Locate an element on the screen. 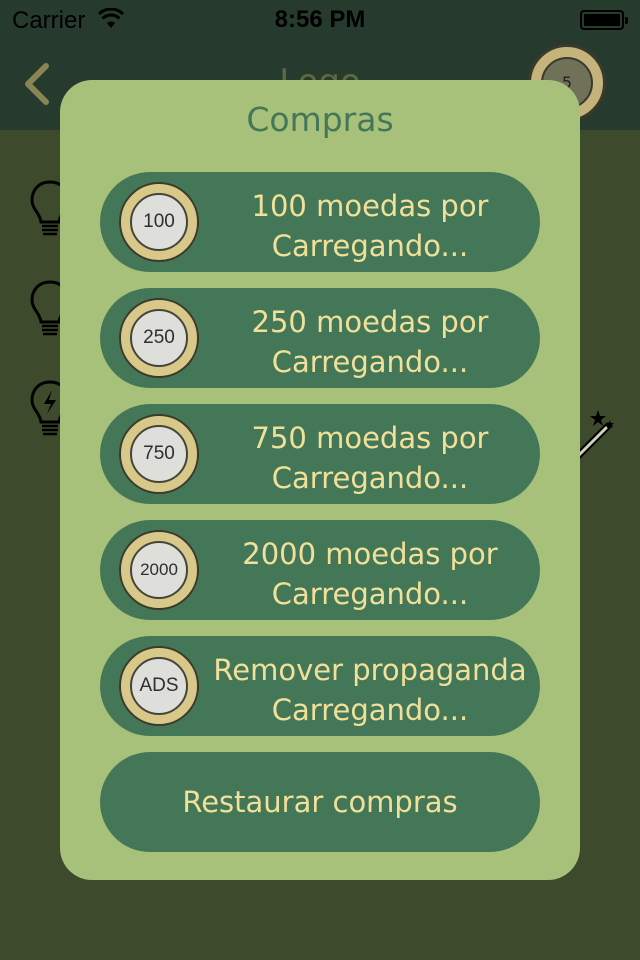 This screenshot has height=960, width=640. coin-icon: 250 is located at coordinates (159, 338).